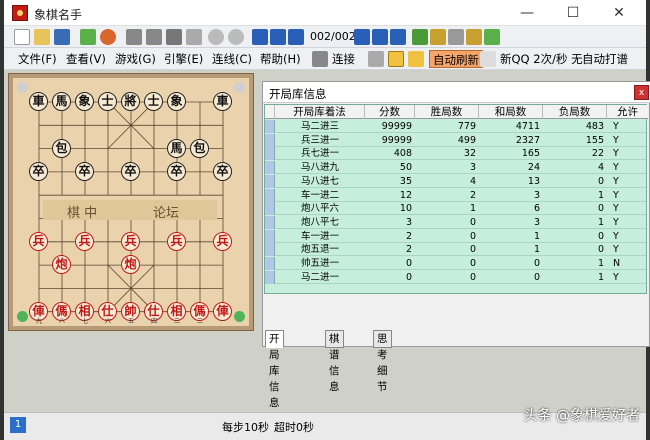 This screenshot has width=650, height=440. I want to click on table-cell: 165, so click(530, 154).